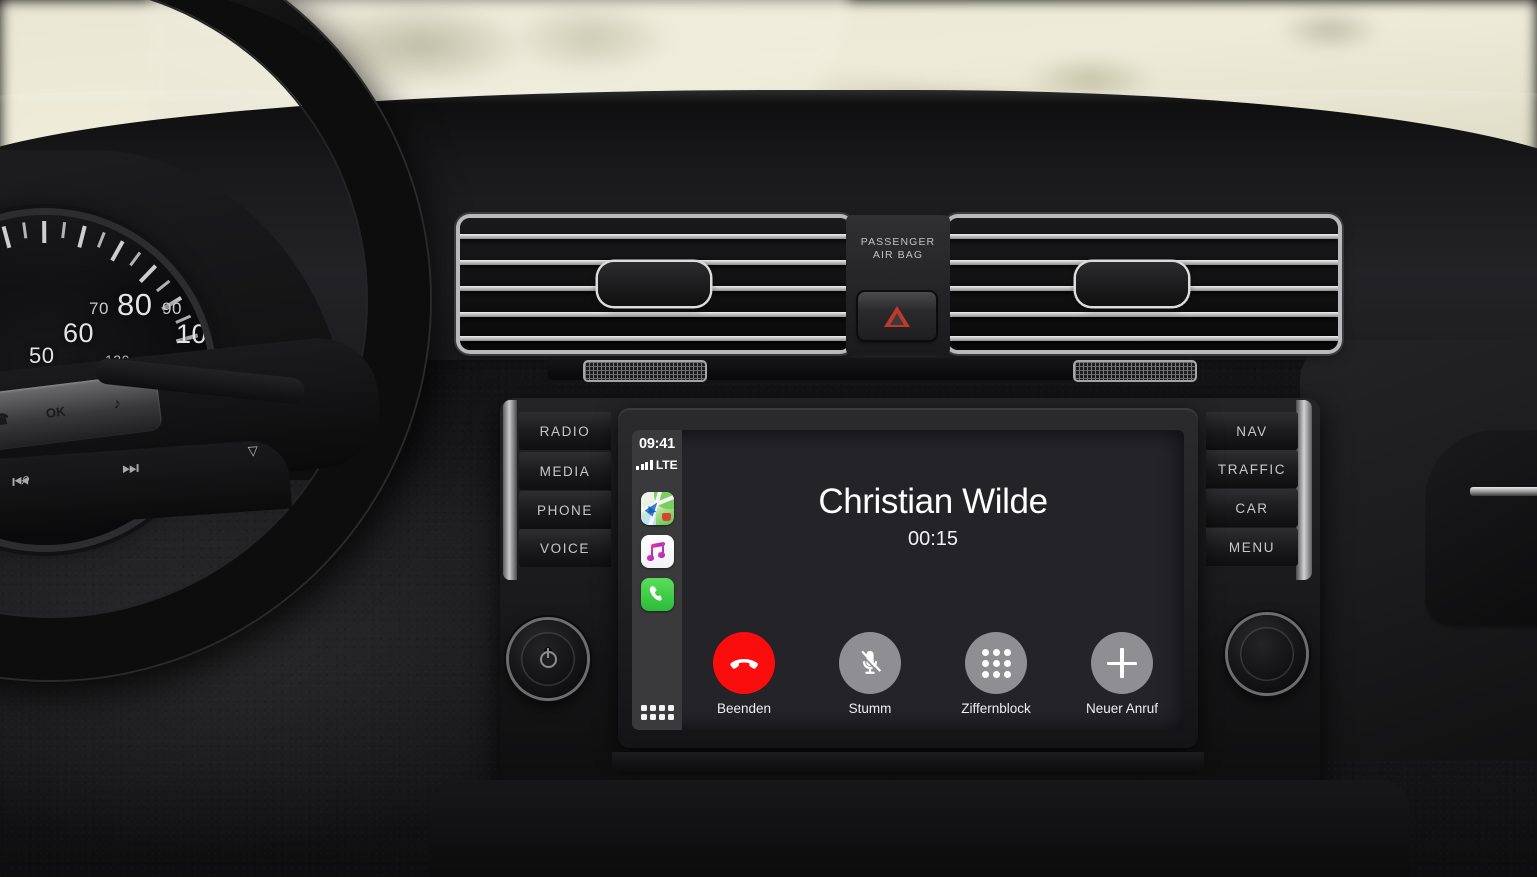 This screenshot has width=1537, height=877. I want to click on end-call-circle, so click(744, 663).